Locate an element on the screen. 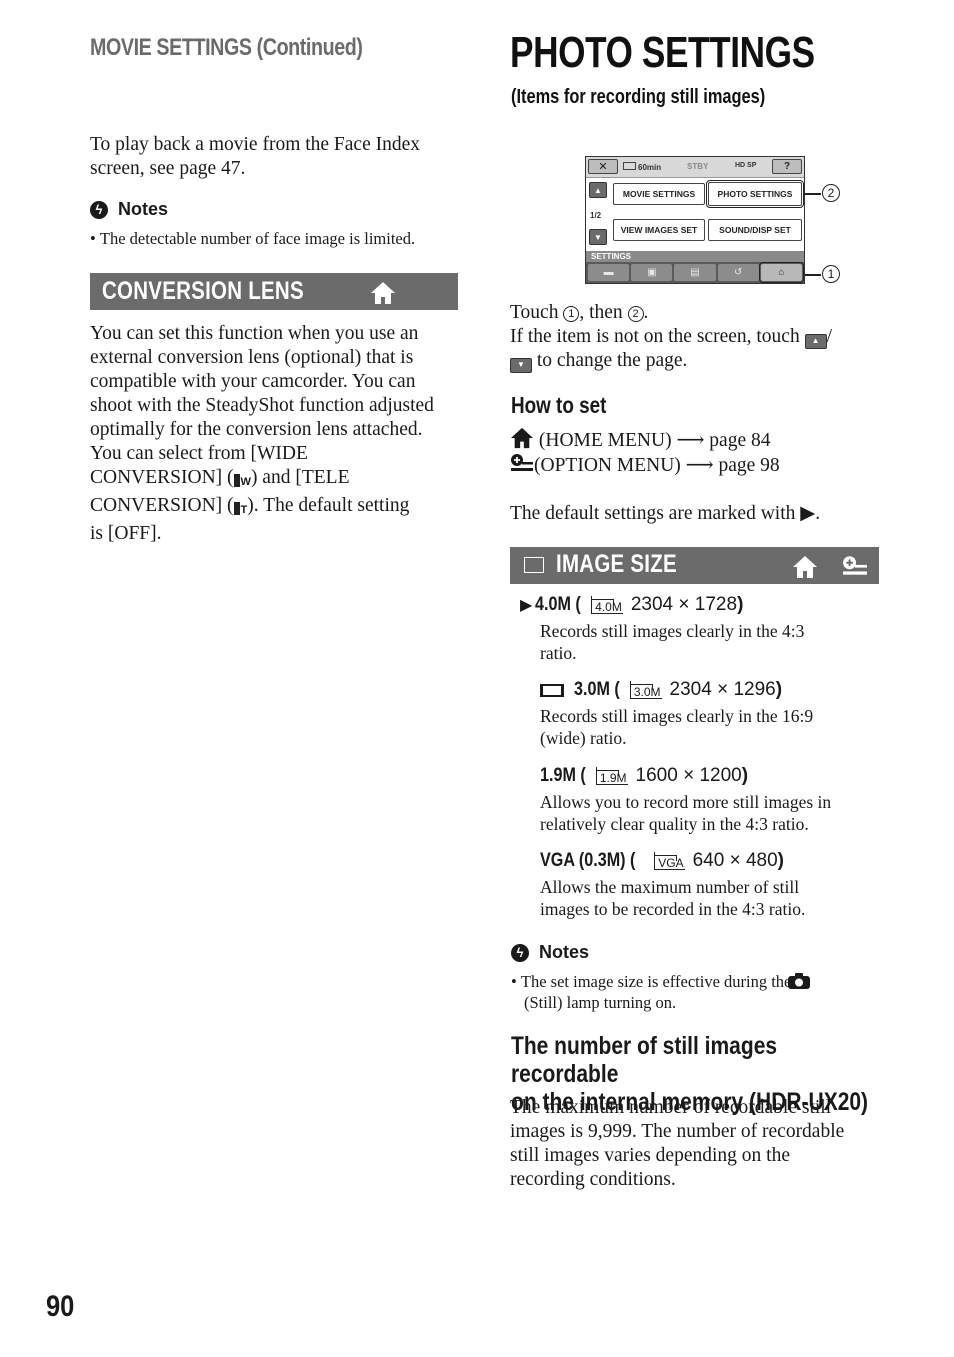 The width and height of the screenshot is (954, 1357). page-down-button-icon: ▼ is located at coordinates (521, 365).